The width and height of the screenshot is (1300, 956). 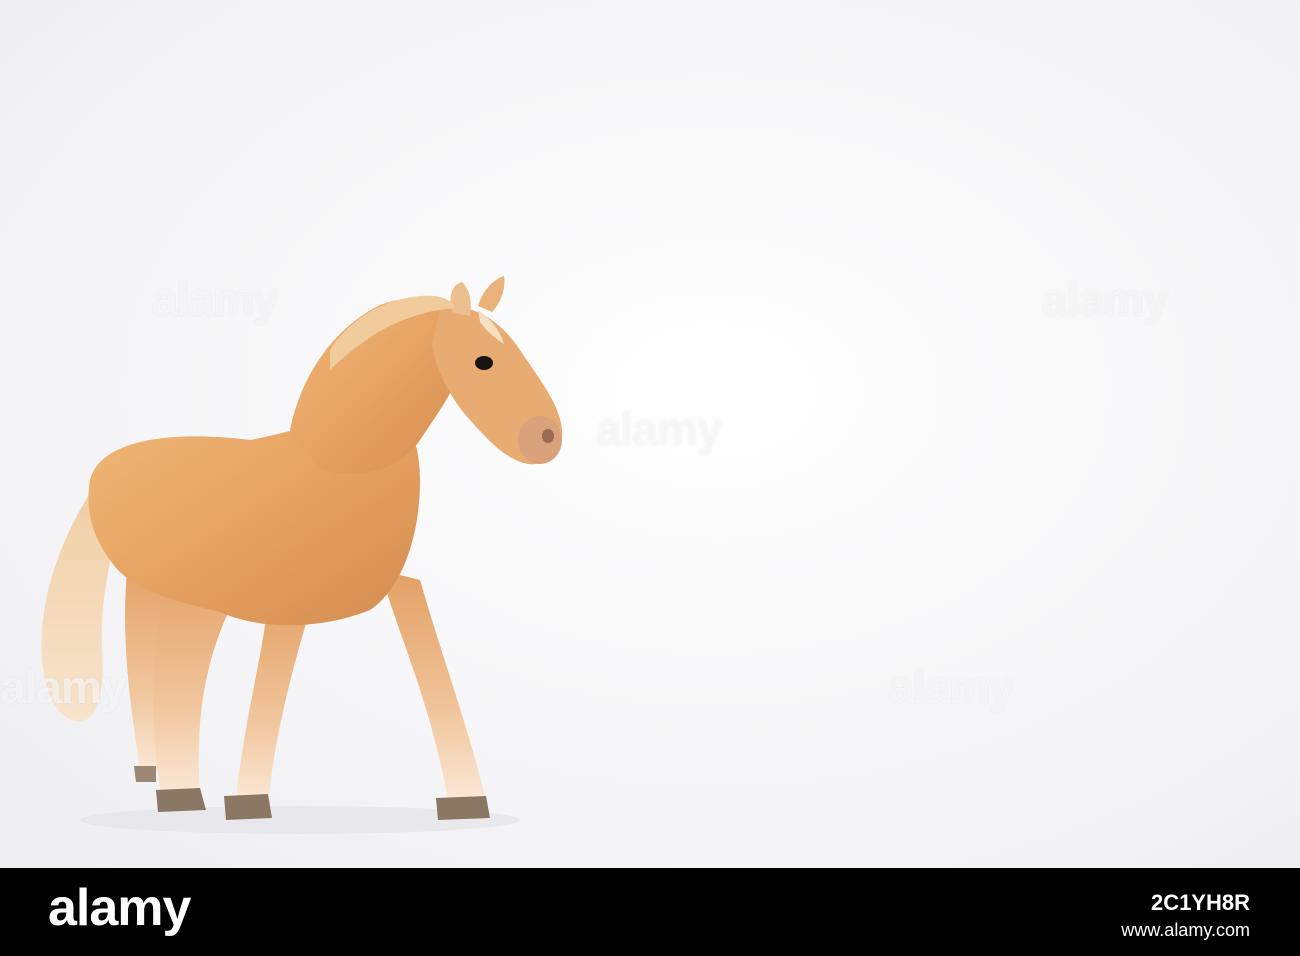 I want to click on footer-bar: alamy 2C1YH8R www.alamy.com, so click(x=650, y=912).